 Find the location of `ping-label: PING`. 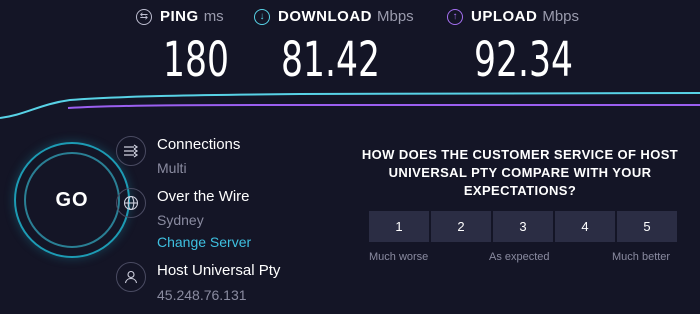

ping-label: PING is located at coordinates (179, 16).